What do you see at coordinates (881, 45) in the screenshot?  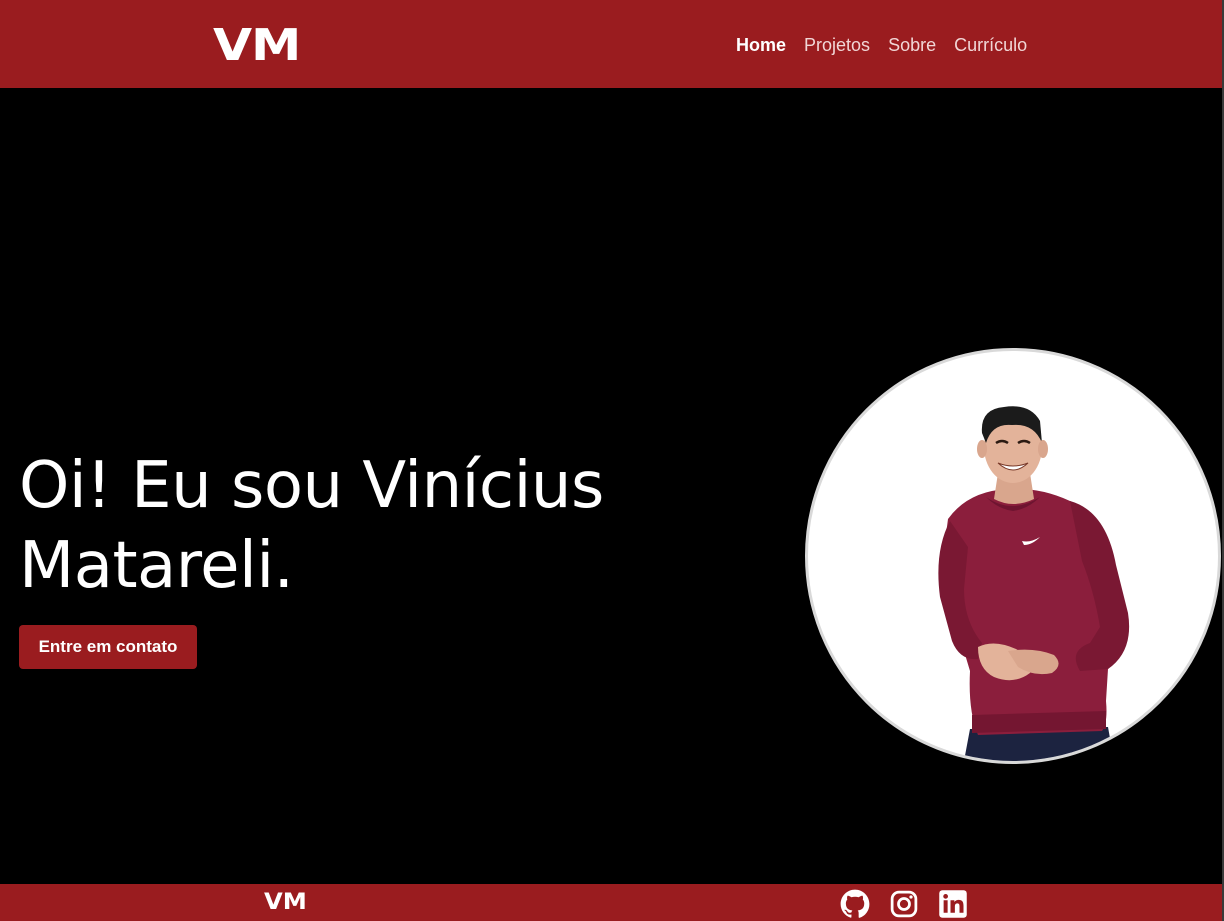 I see `main-nav: Home Projetos Sobre Currículo` at bounding box center [881, 45].